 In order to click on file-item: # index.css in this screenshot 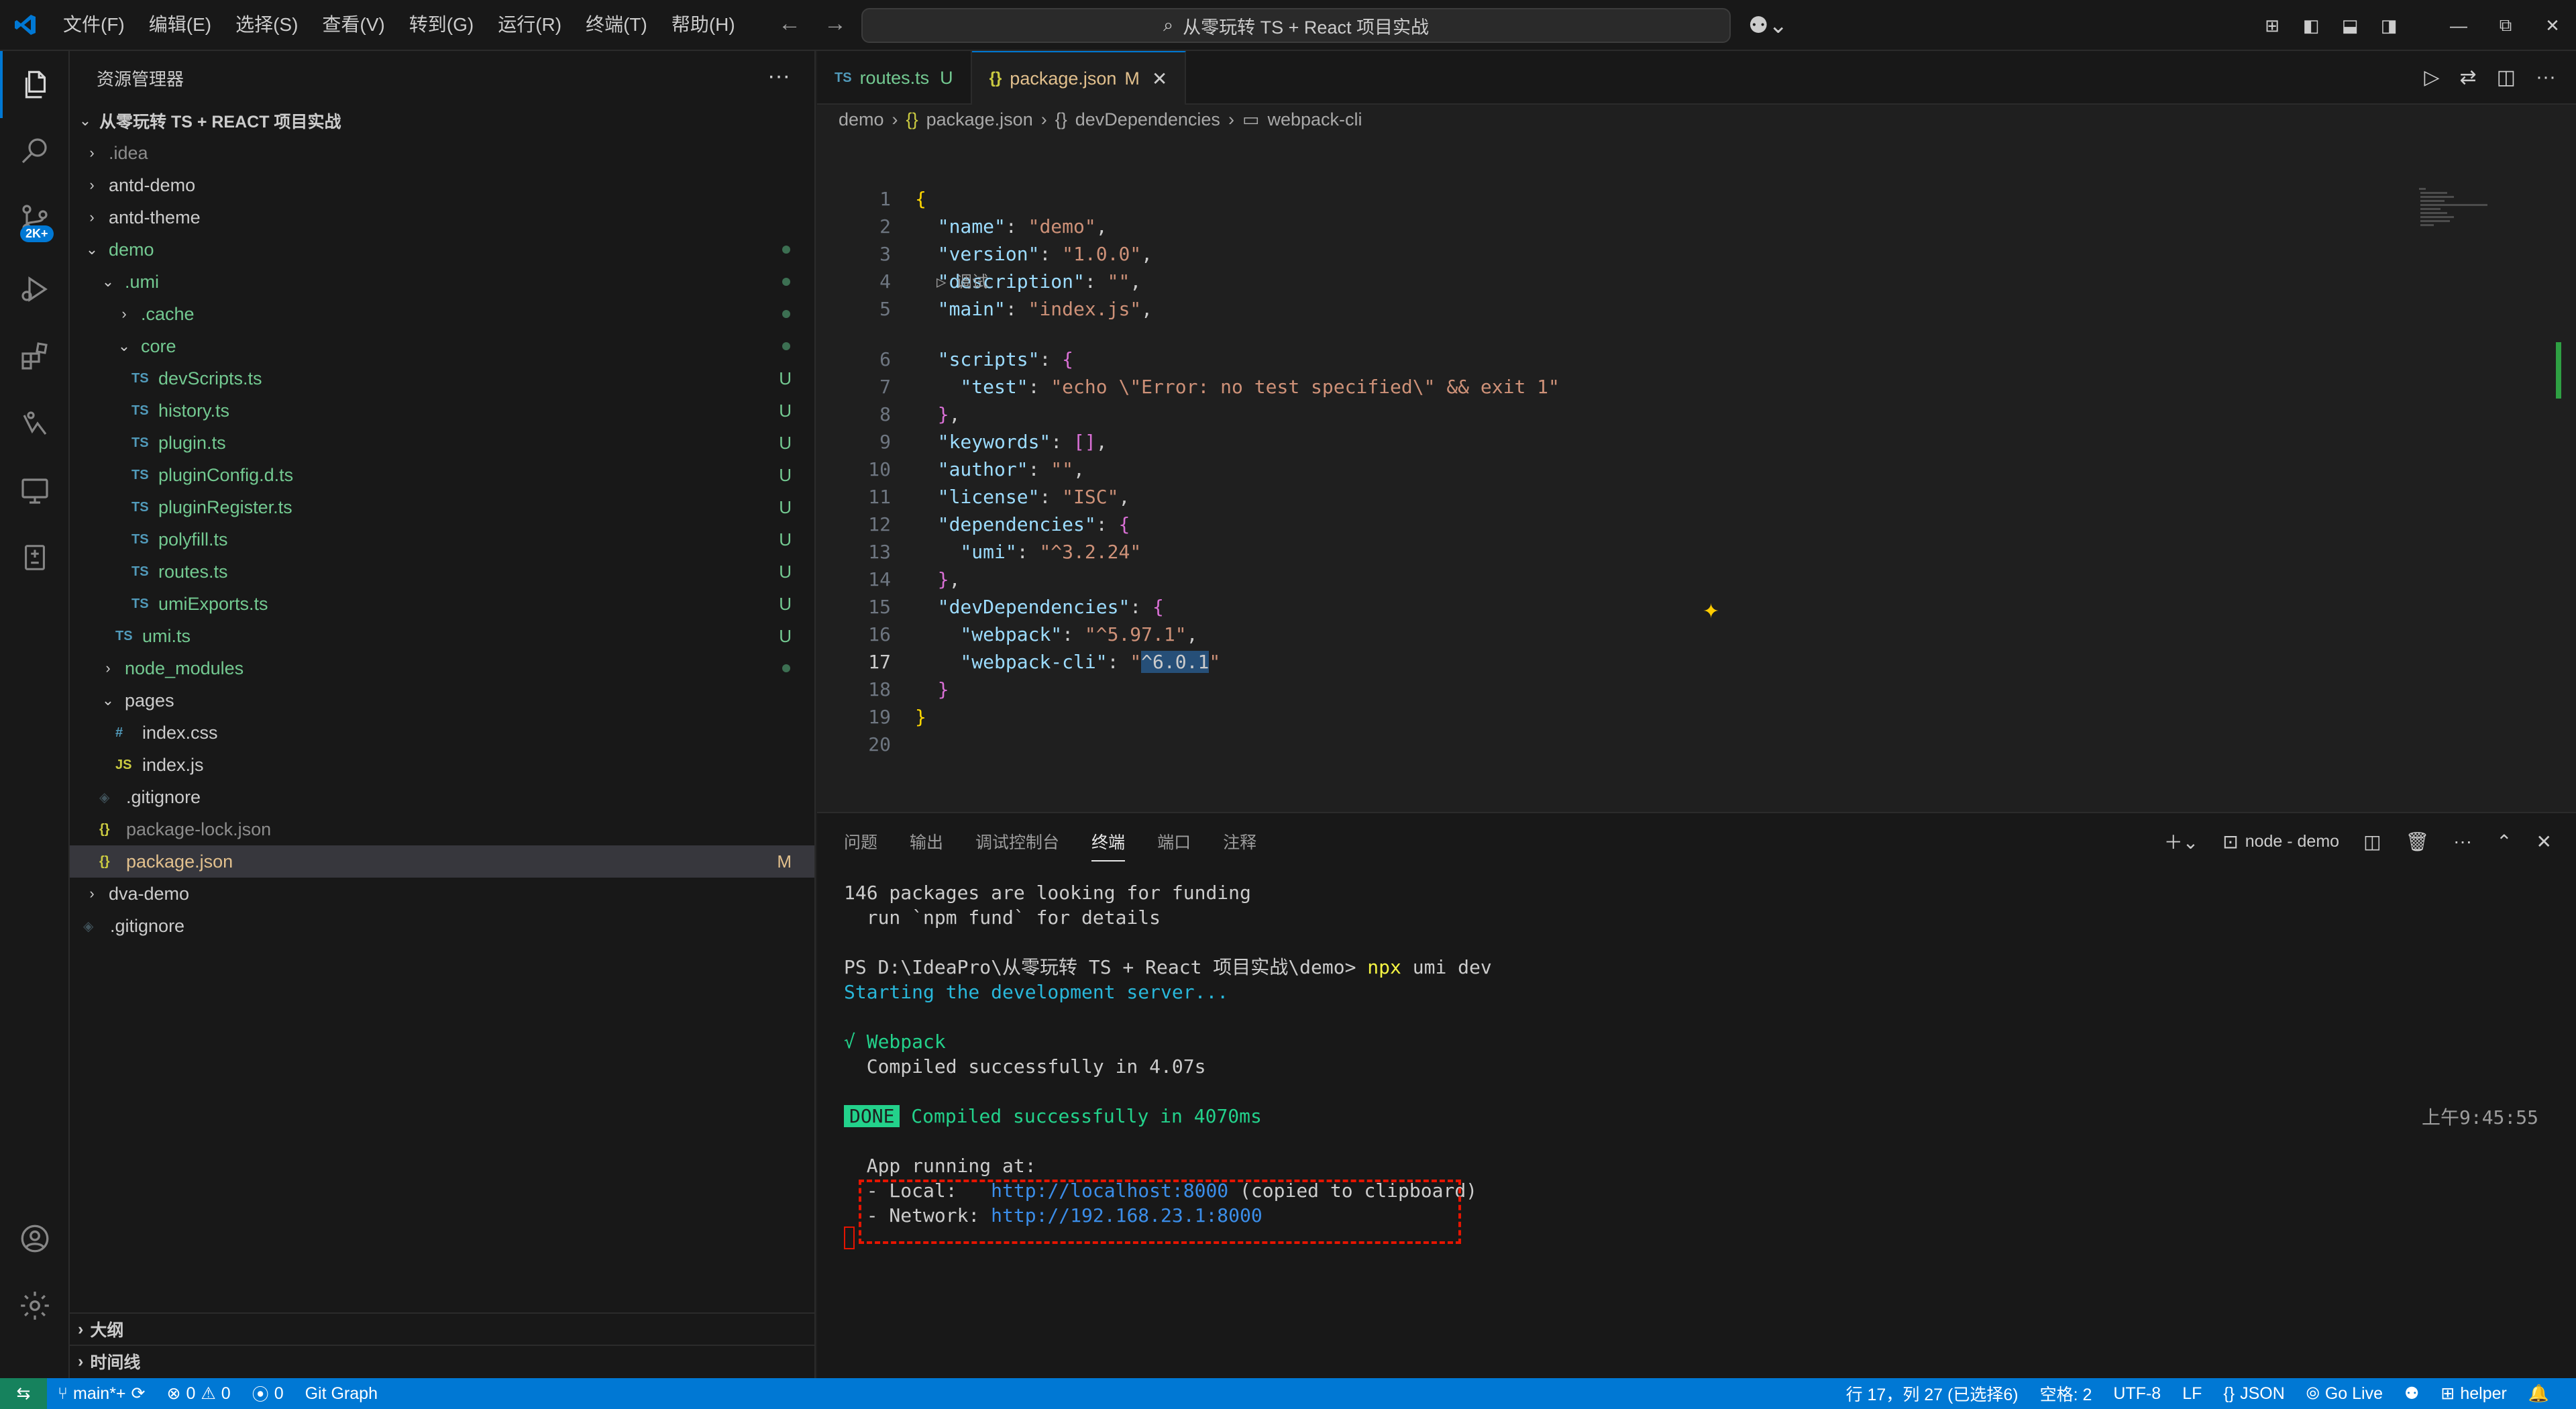, I will do `click(442, 733)`.